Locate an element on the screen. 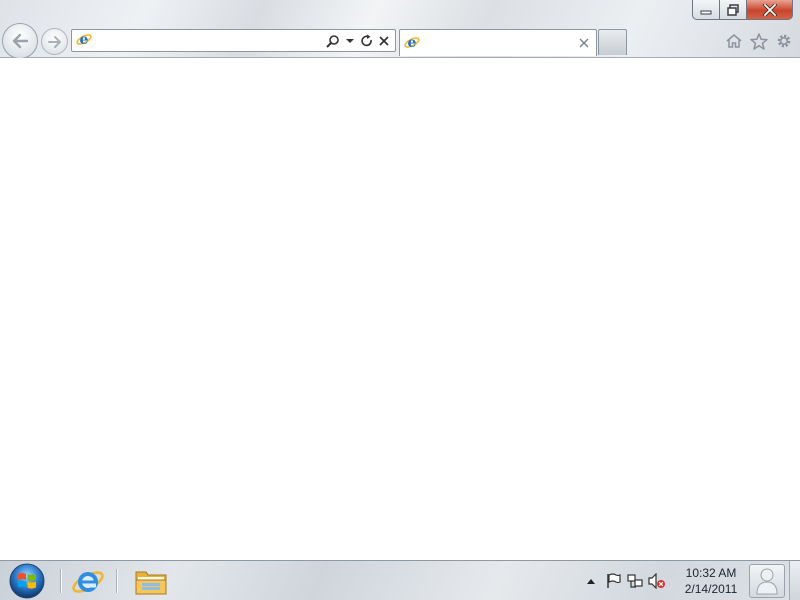  forward-button is located at coordinates (54, 41).